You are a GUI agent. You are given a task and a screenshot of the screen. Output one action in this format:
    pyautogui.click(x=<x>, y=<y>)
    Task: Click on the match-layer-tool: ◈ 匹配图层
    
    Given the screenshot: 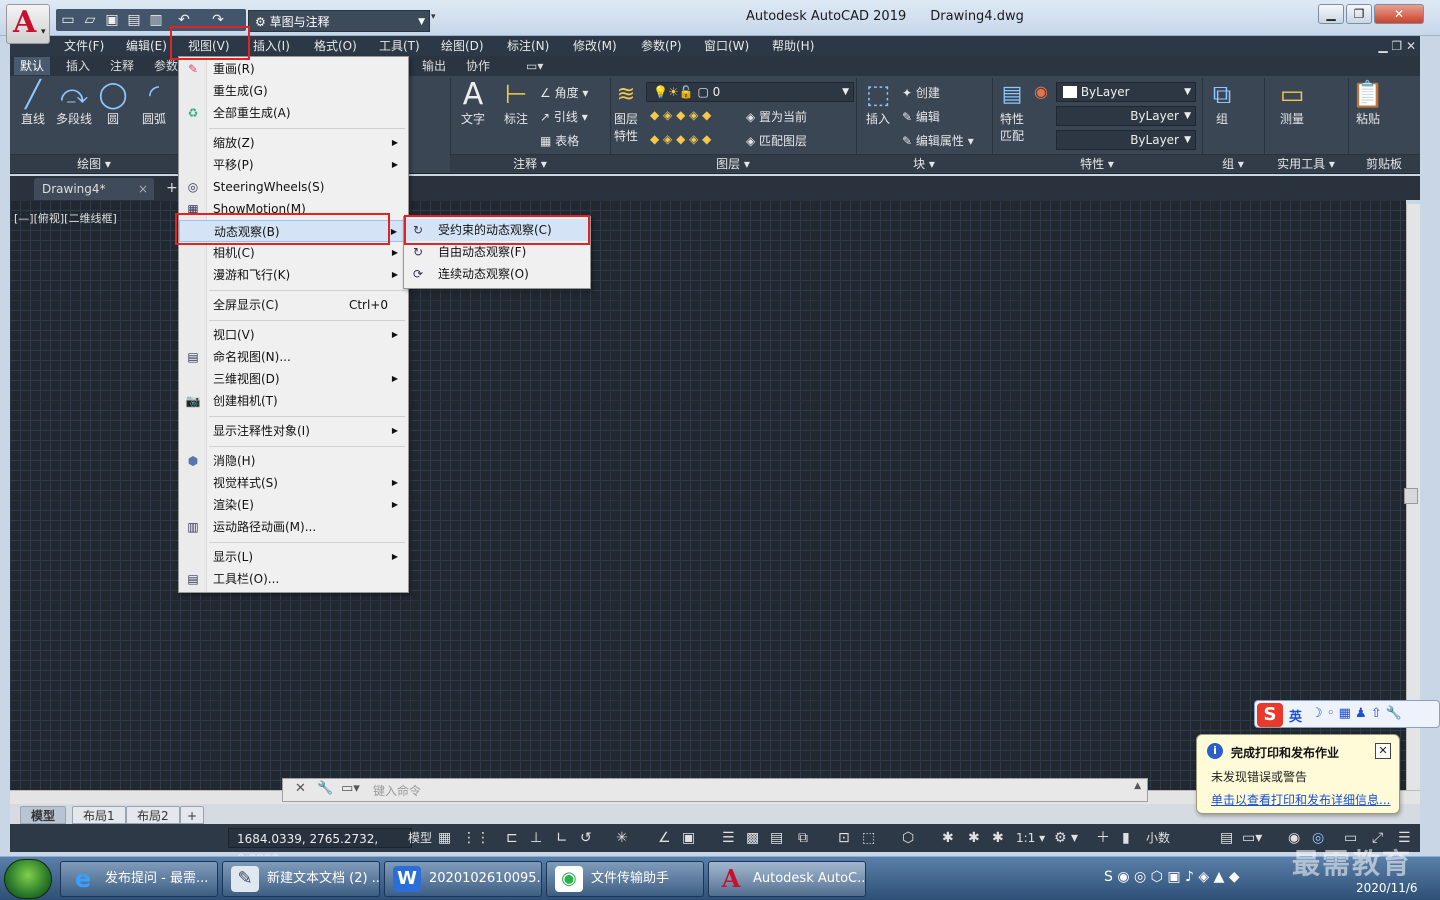 What is the action you would take?
    pyautogui.click(x=776, y=140)
    